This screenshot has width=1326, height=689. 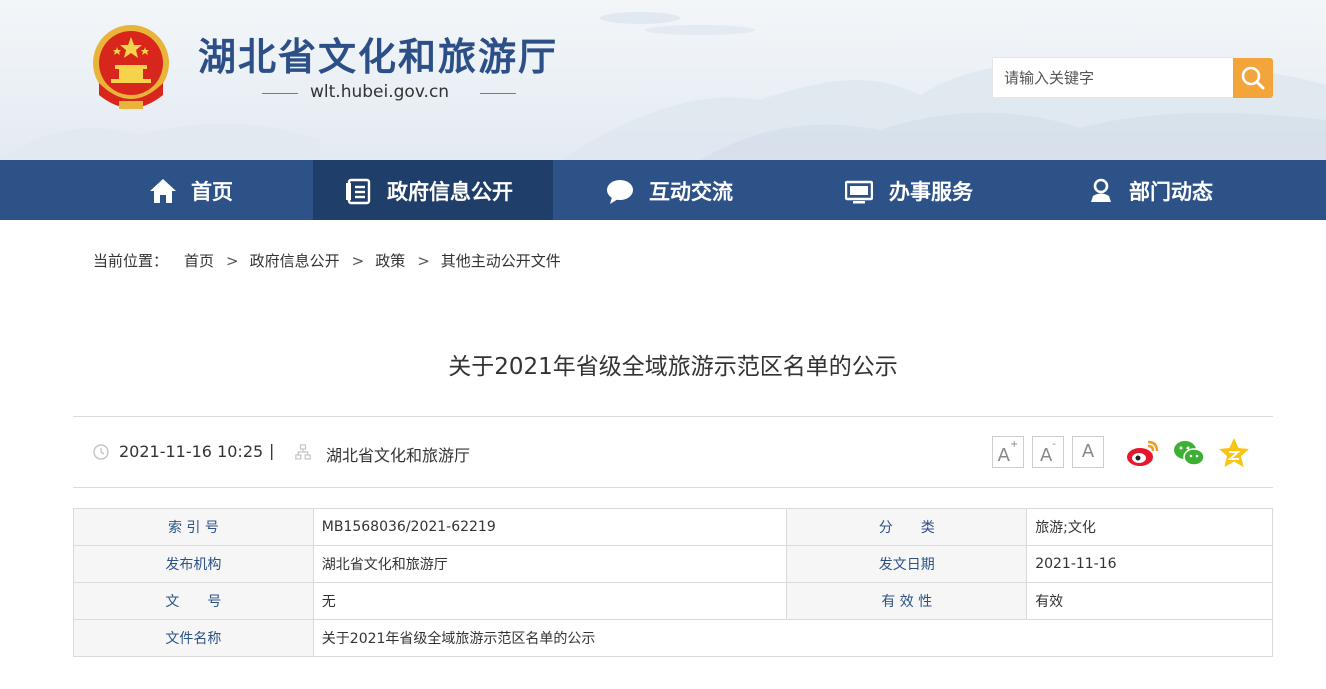 I want to click on org-structure-icon, so click(x=303, y=452).